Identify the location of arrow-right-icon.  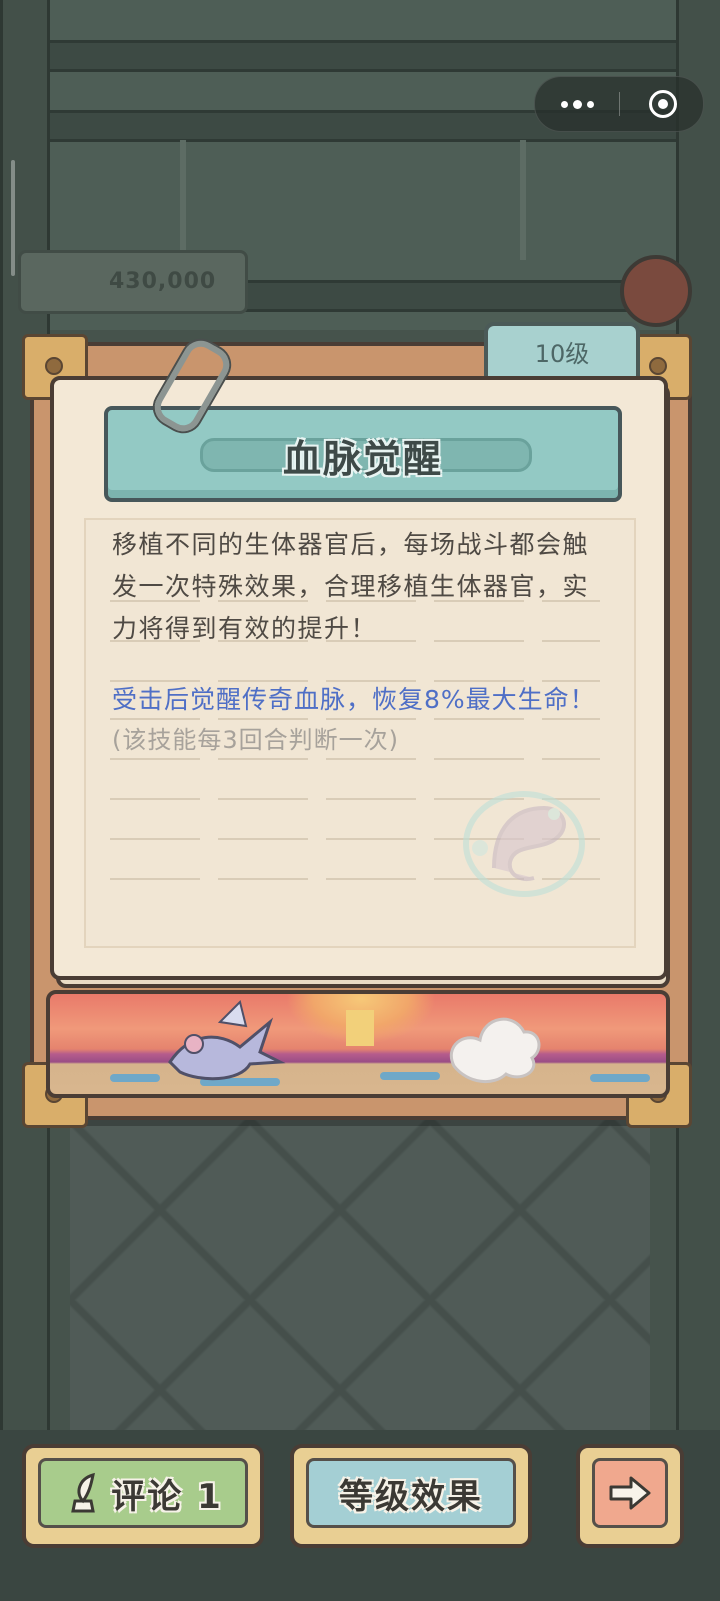
(630, 1493).